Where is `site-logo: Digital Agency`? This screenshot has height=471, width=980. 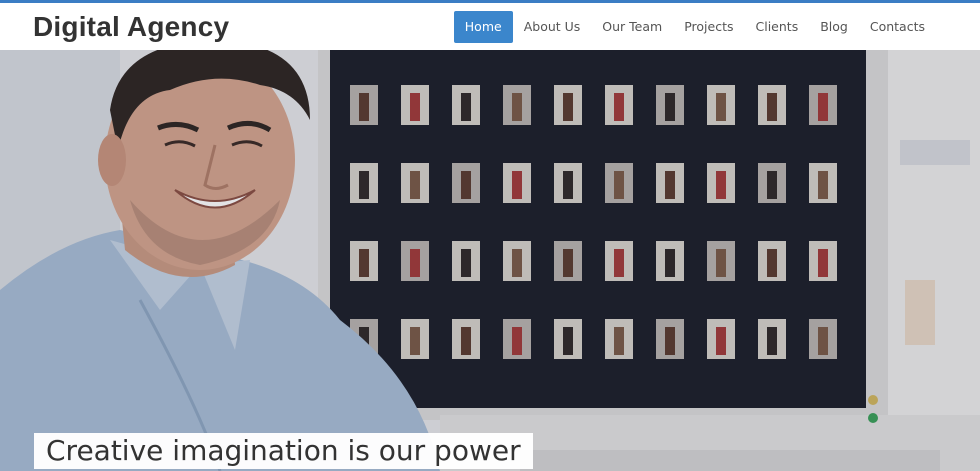
site-logo: Digital Agency is located at coordinates (131, 27).